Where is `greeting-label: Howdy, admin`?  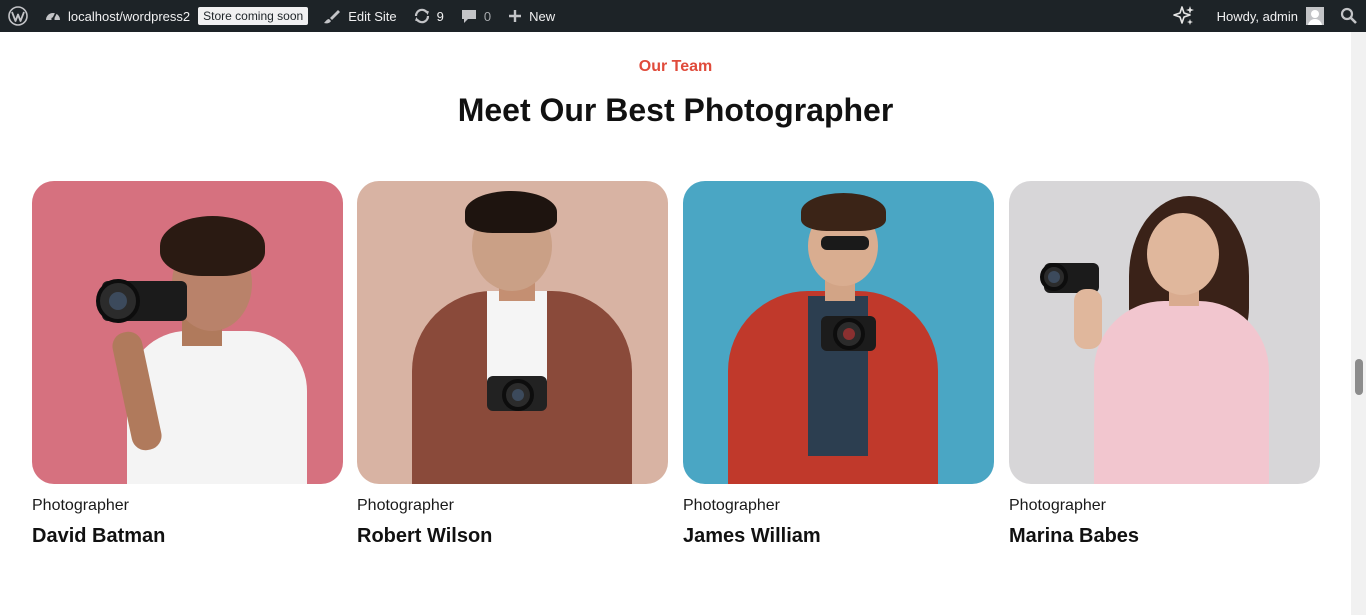
greeting-label: Howdy, admin is located at coordinates (1257, 16).